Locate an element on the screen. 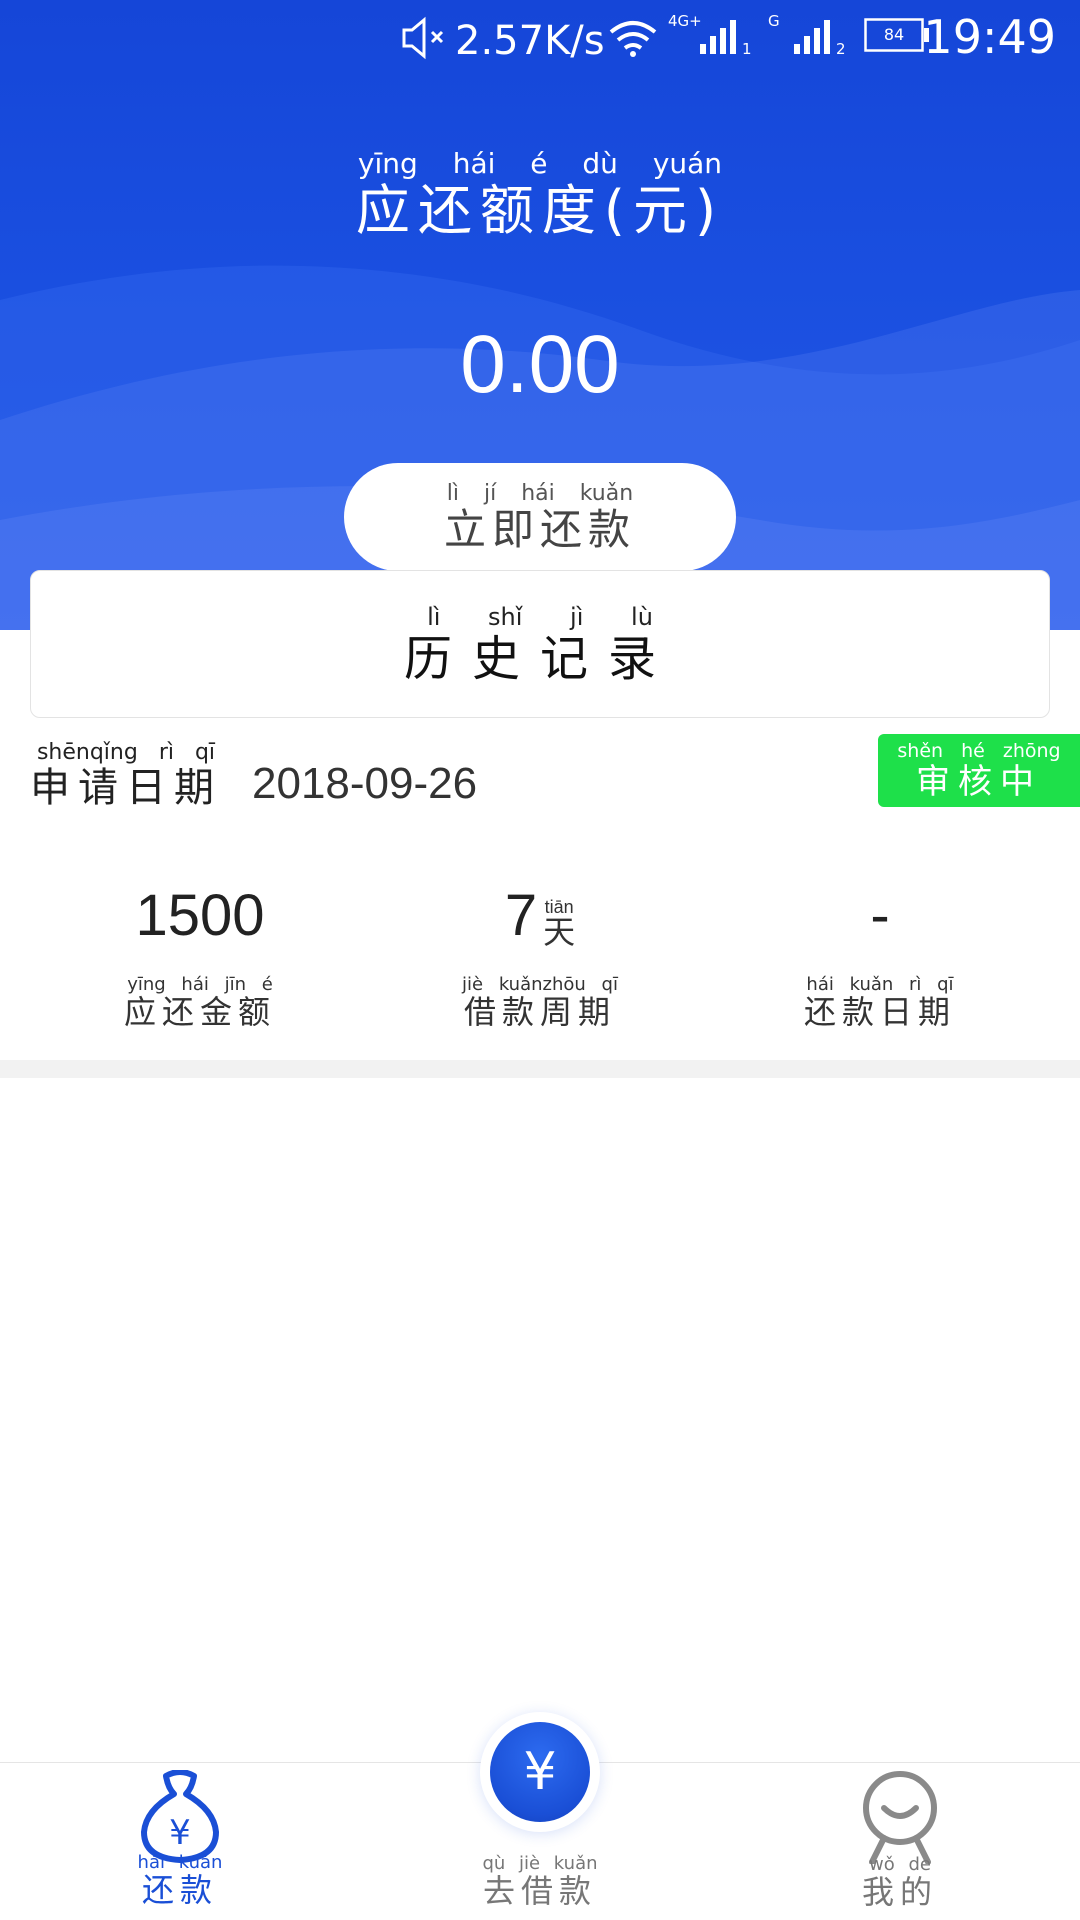 Image resolution: width=1080 pixels, height=1920 pixels. stat-loan-period: 7 tiān 天 jiè kuǎnzhōu qī 借款周期 is located at coordinates (540, 954).